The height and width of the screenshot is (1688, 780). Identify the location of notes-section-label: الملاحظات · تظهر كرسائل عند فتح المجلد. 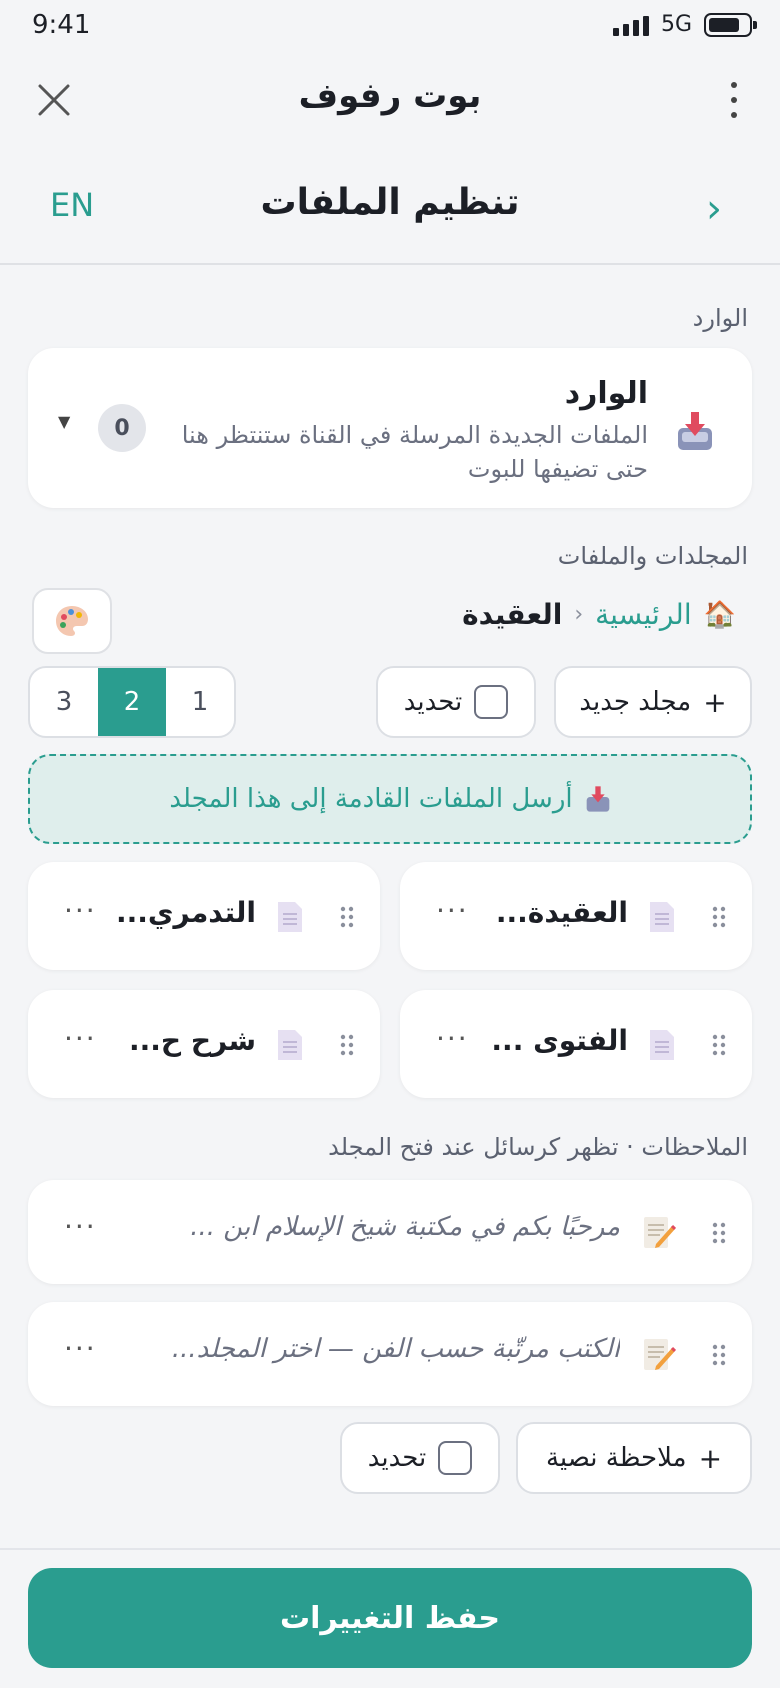
(538, 1147).